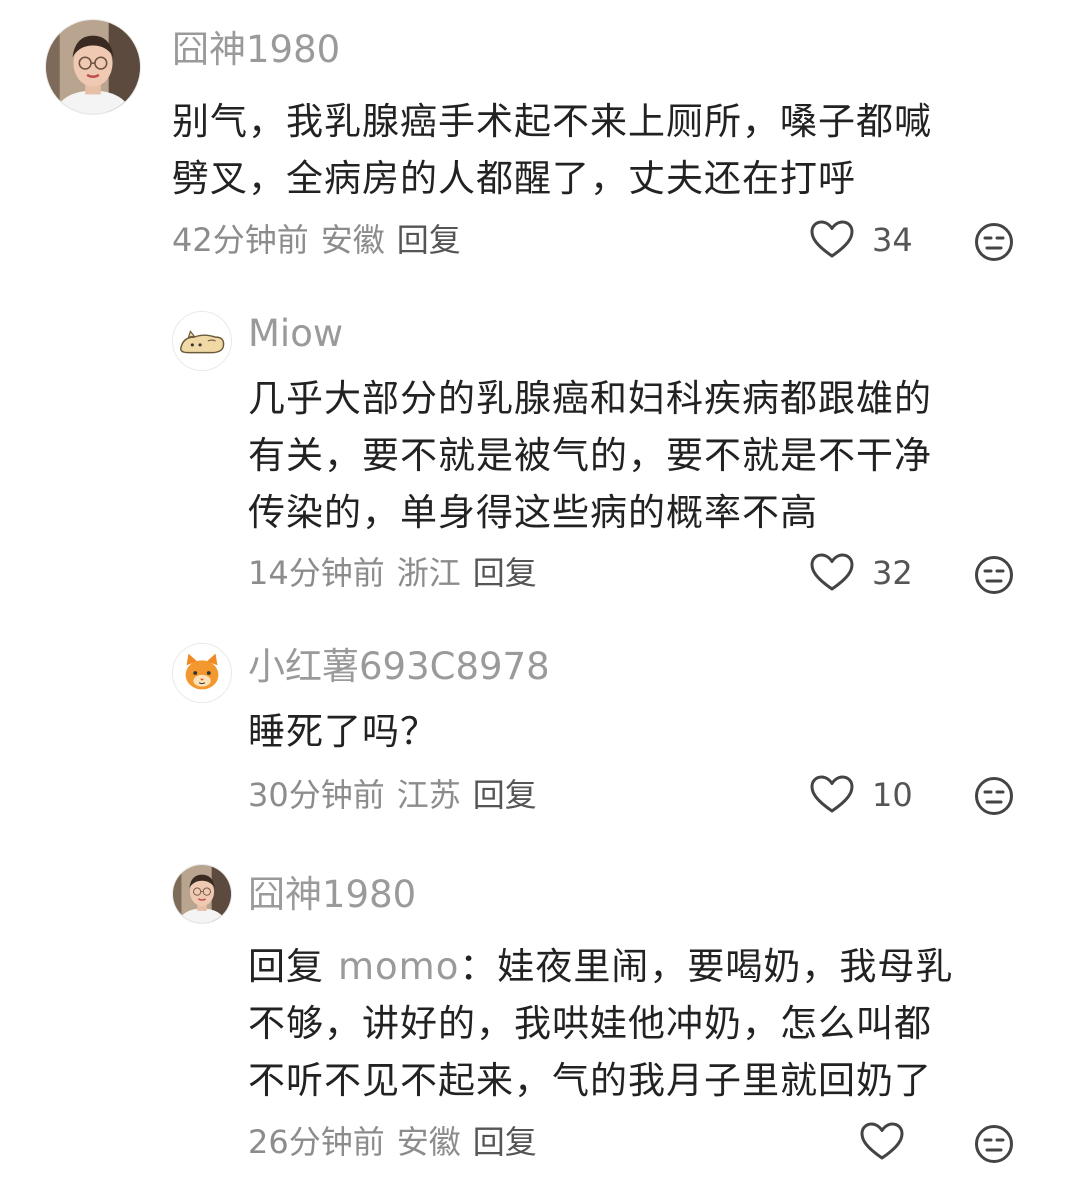 The width and height of the screenshot is (1080, 1179). I want to click on comment-text-line: 回复 momo：娃夜里闹，要喝奶，我母乳, so click(648, 966).